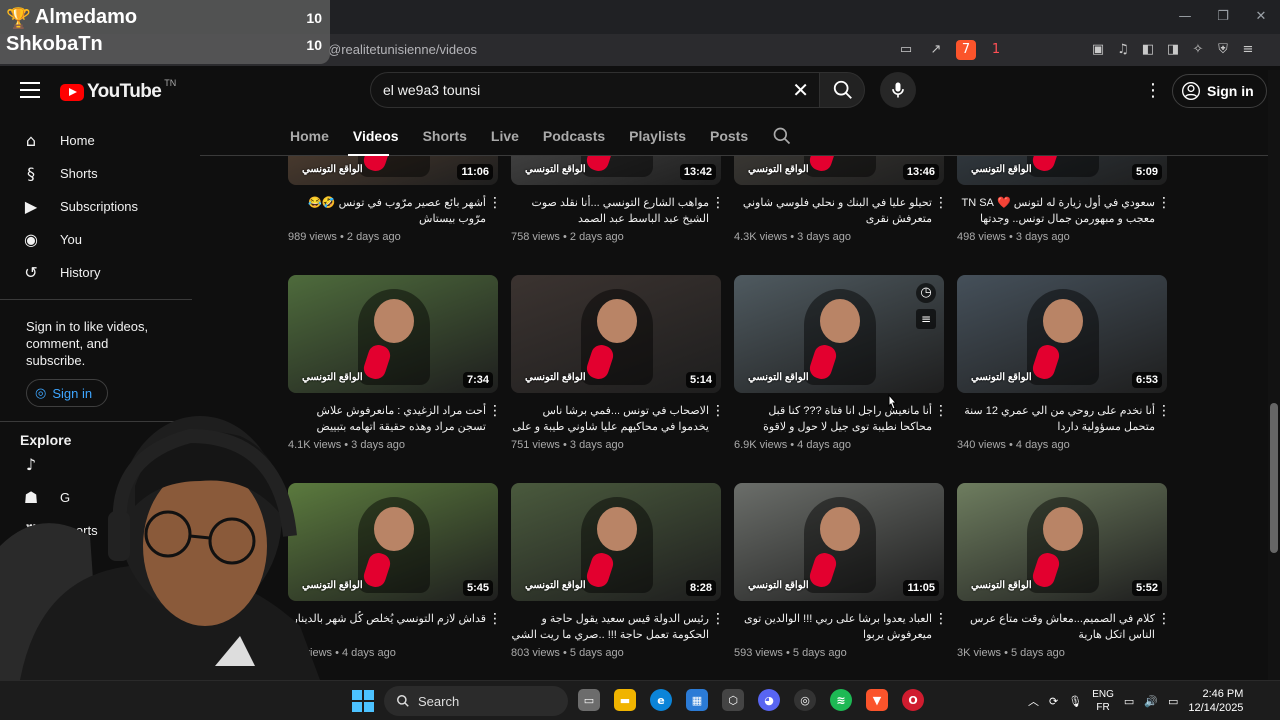  Describe the element at coordinates (1219, 91) in the screenshot. I see `sign-in-button: Sign in` at that location.